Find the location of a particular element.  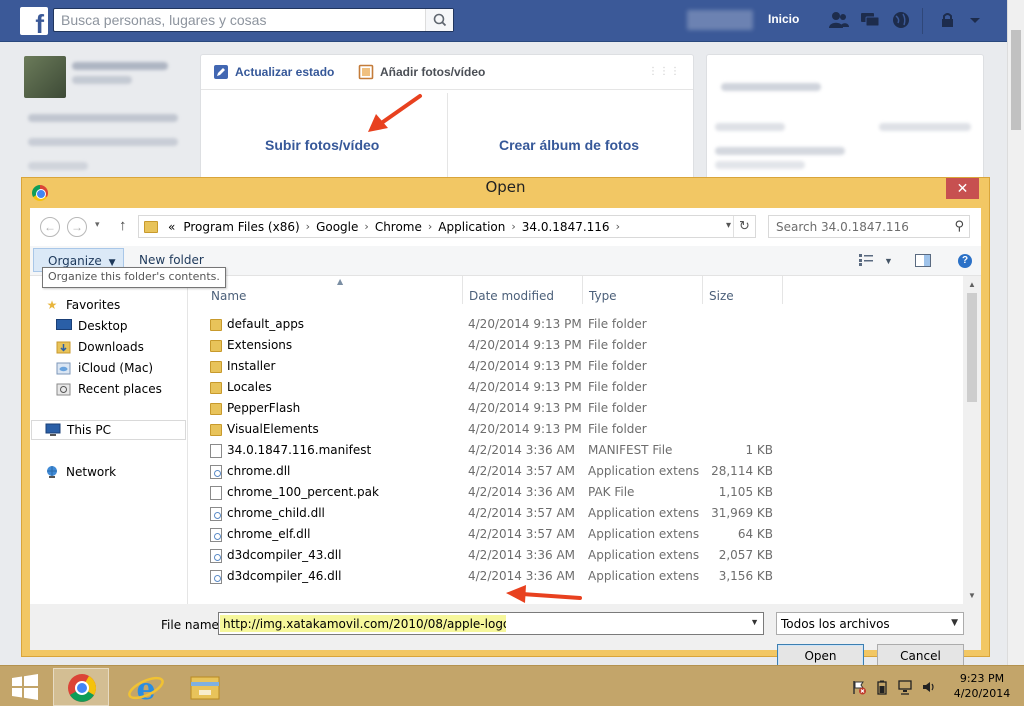

file-row: default_apps 4/20/2014 9:13 PM File folder is located at coordinates (579, 324).